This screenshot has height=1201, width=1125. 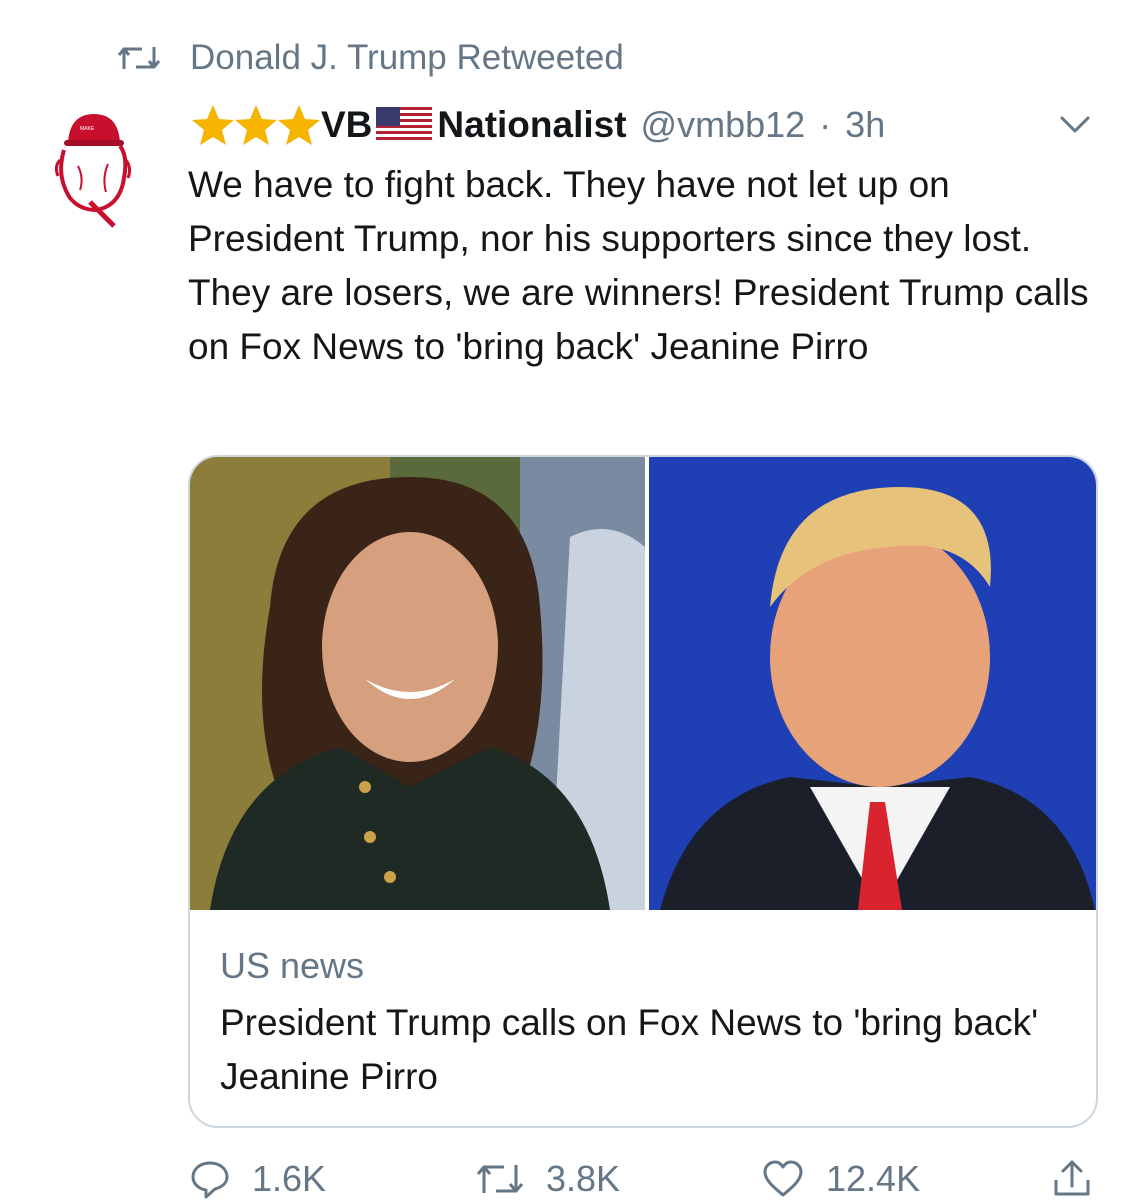 I want to click on card-photo-right, so click(x=872, y=683).